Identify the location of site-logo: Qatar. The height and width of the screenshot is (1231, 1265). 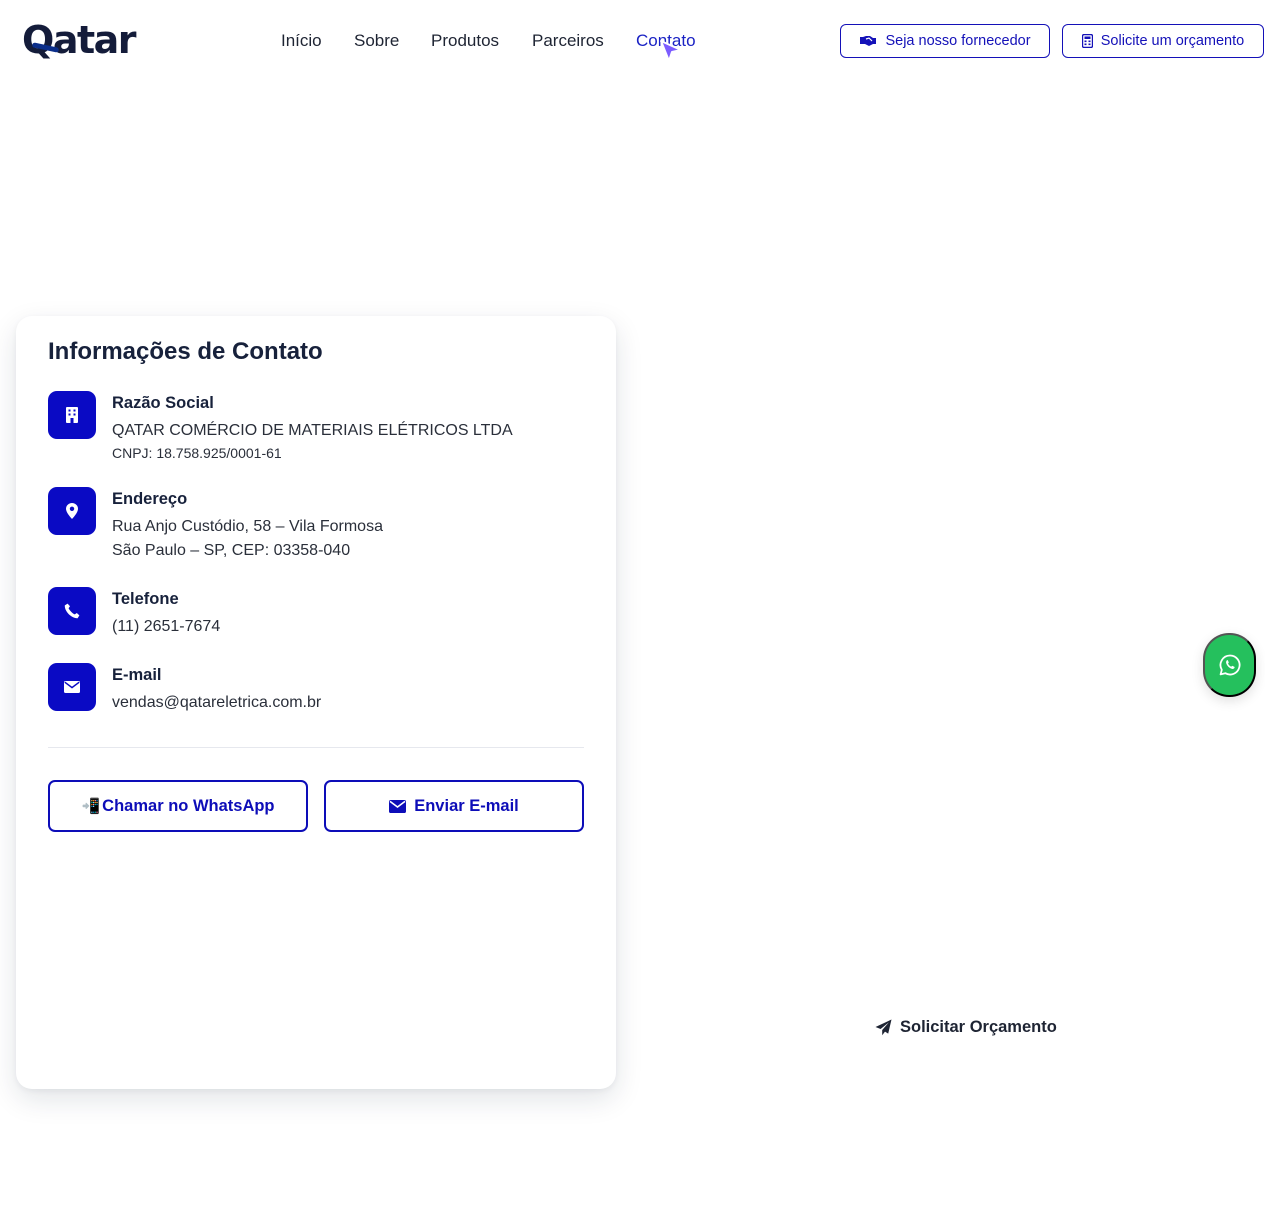
(79, 40).